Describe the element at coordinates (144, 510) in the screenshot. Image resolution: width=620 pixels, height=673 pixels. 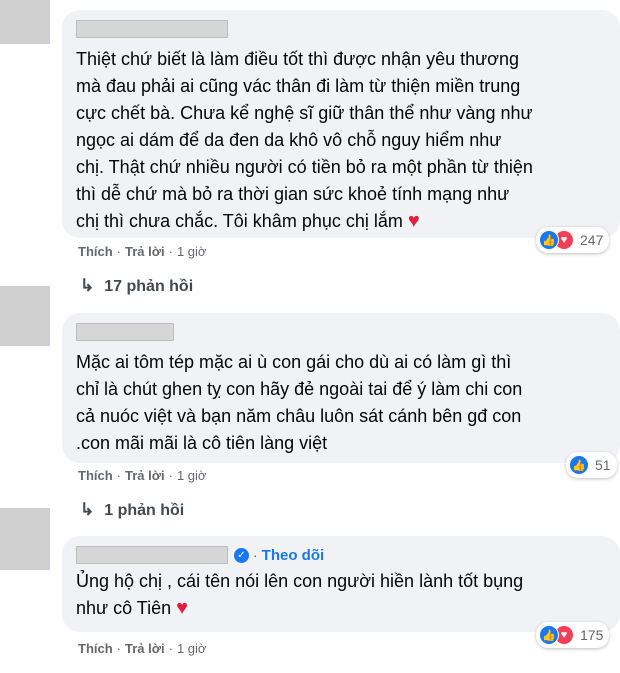
I see `replies-count: 1 phản hồi` at that location.